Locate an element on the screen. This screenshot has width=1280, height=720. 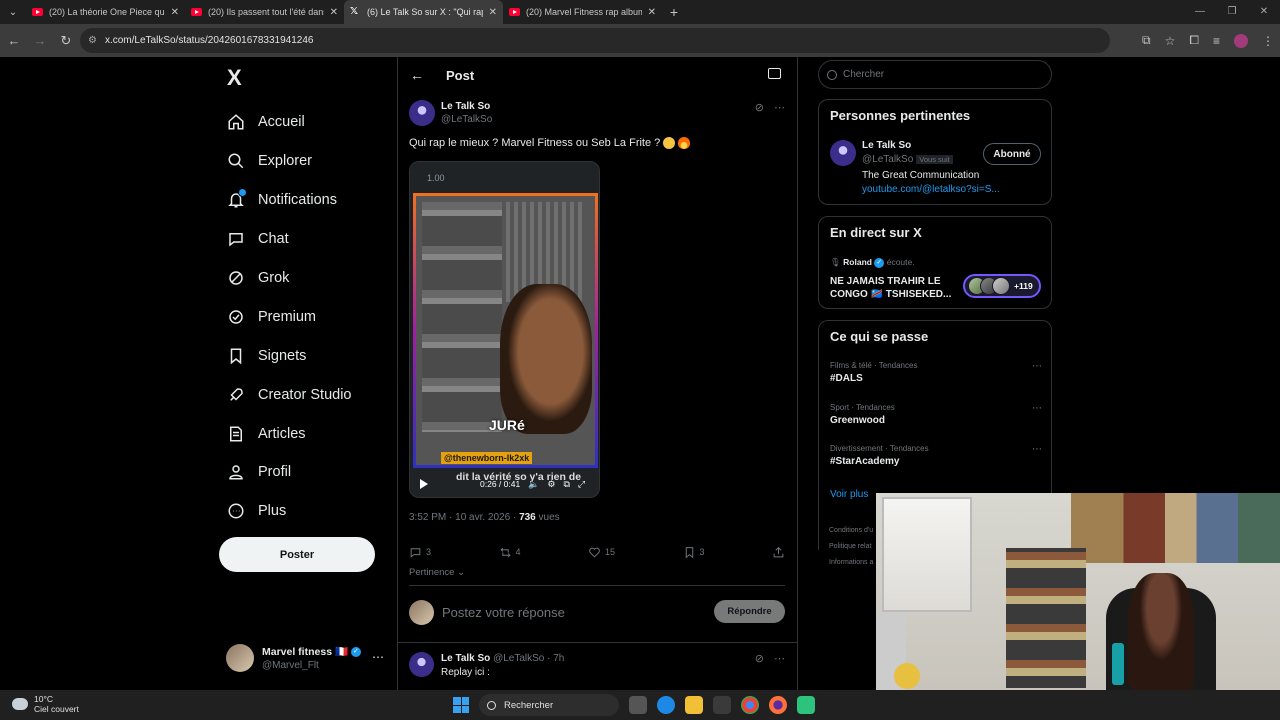
nav-item-explorer: Explorer is located at coordinates (289, 161).